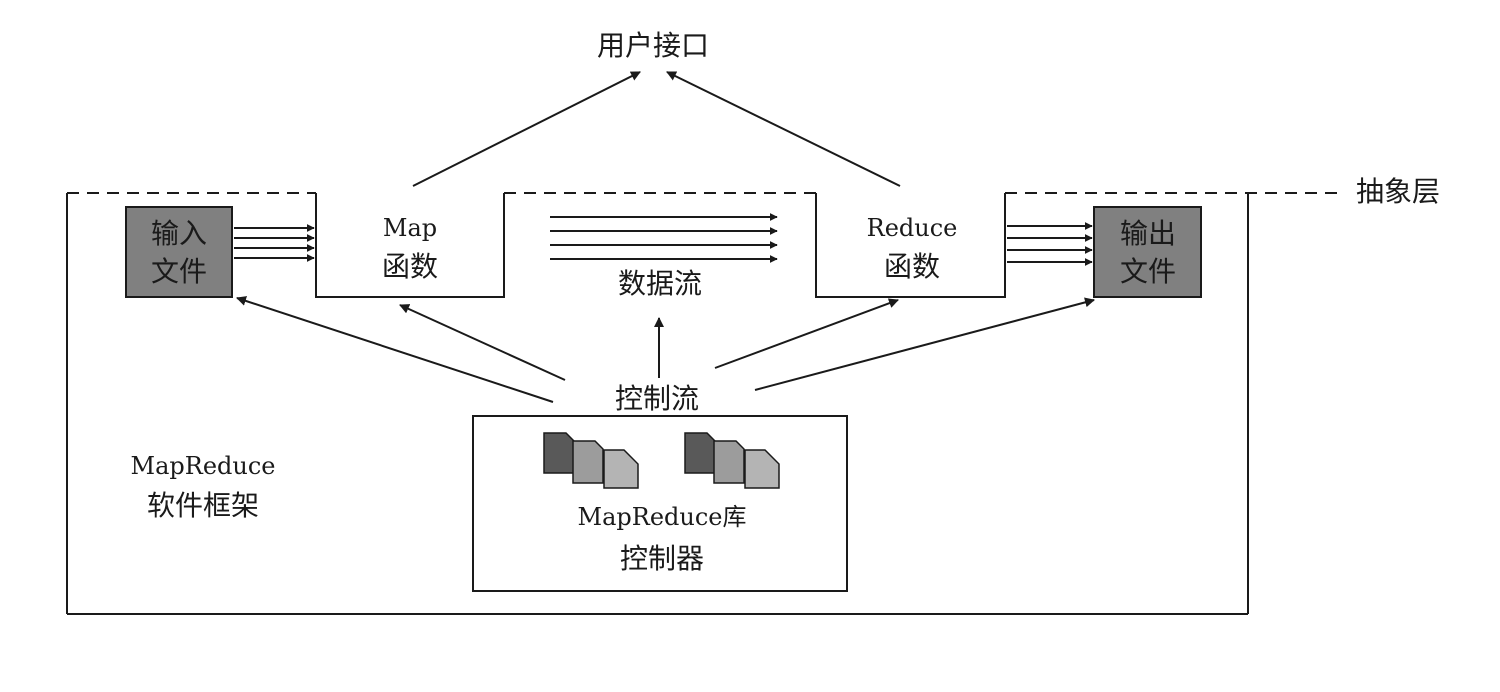  I want to click on map-label-line1: Map, so click(410, 228).